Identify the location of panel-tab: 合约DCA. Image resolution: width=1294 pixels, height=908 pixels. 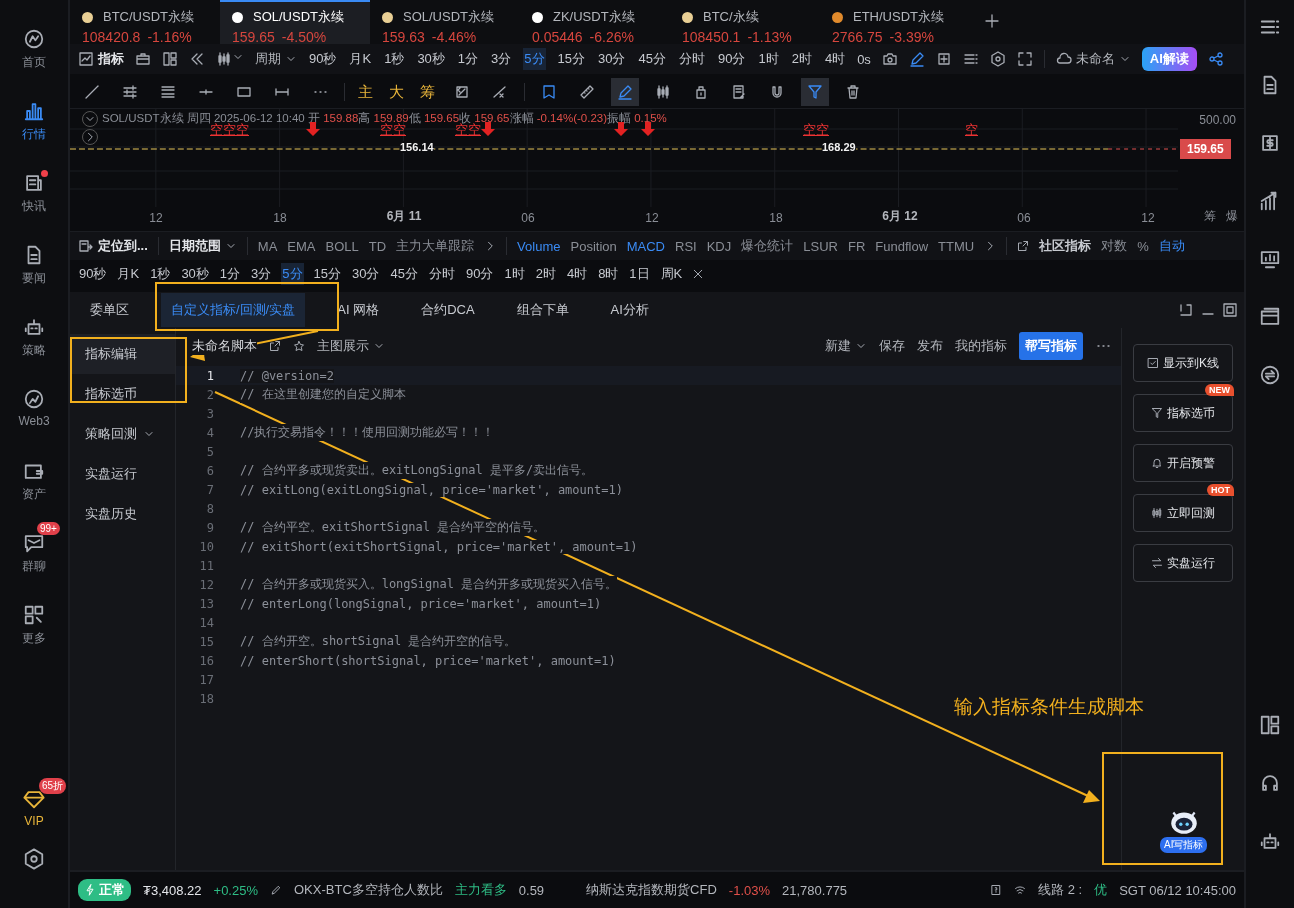
(448, 310).